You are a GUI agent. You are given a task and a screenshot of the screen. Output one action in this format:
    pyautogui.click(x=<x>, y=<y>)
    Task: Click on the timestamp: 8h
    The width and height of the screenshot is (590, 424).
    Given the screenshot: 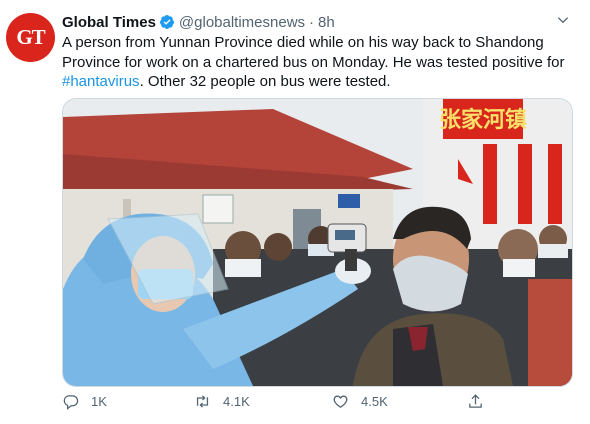 What is the action you would take?
    pyautogui.click(x=326, y=22)
    